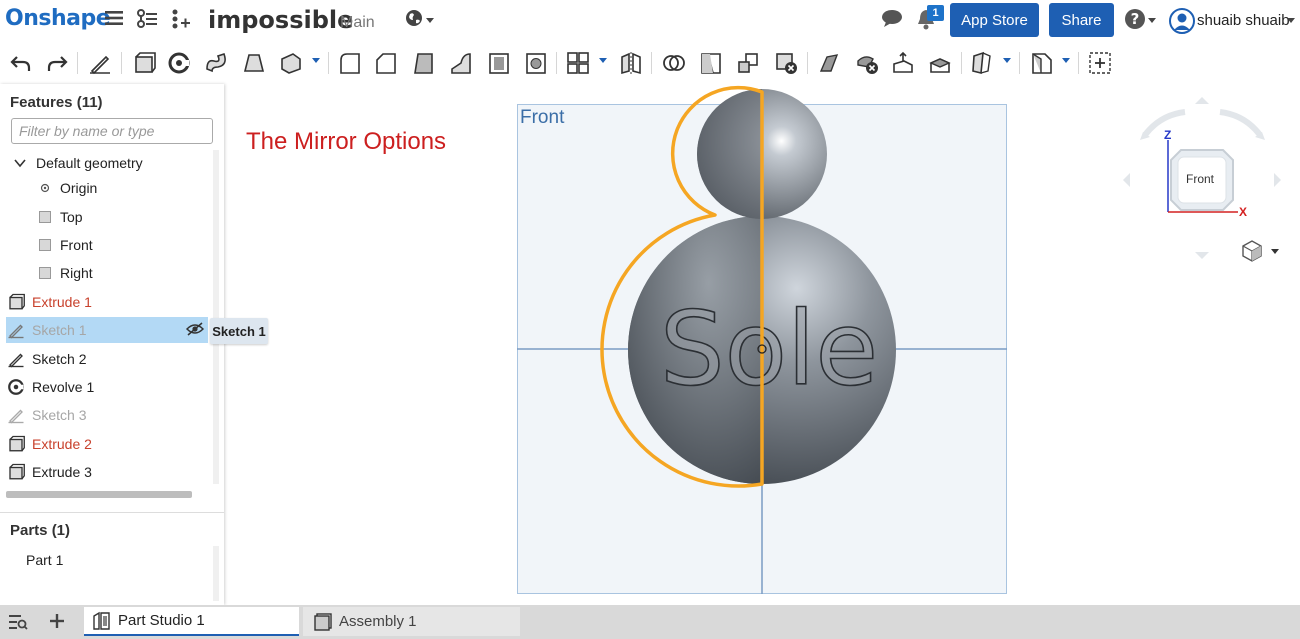 The height and width of the screenshot is (639, 1300). I want to click on tab-bar: Part Studio 1 Assembly 1, so click(650, 622).